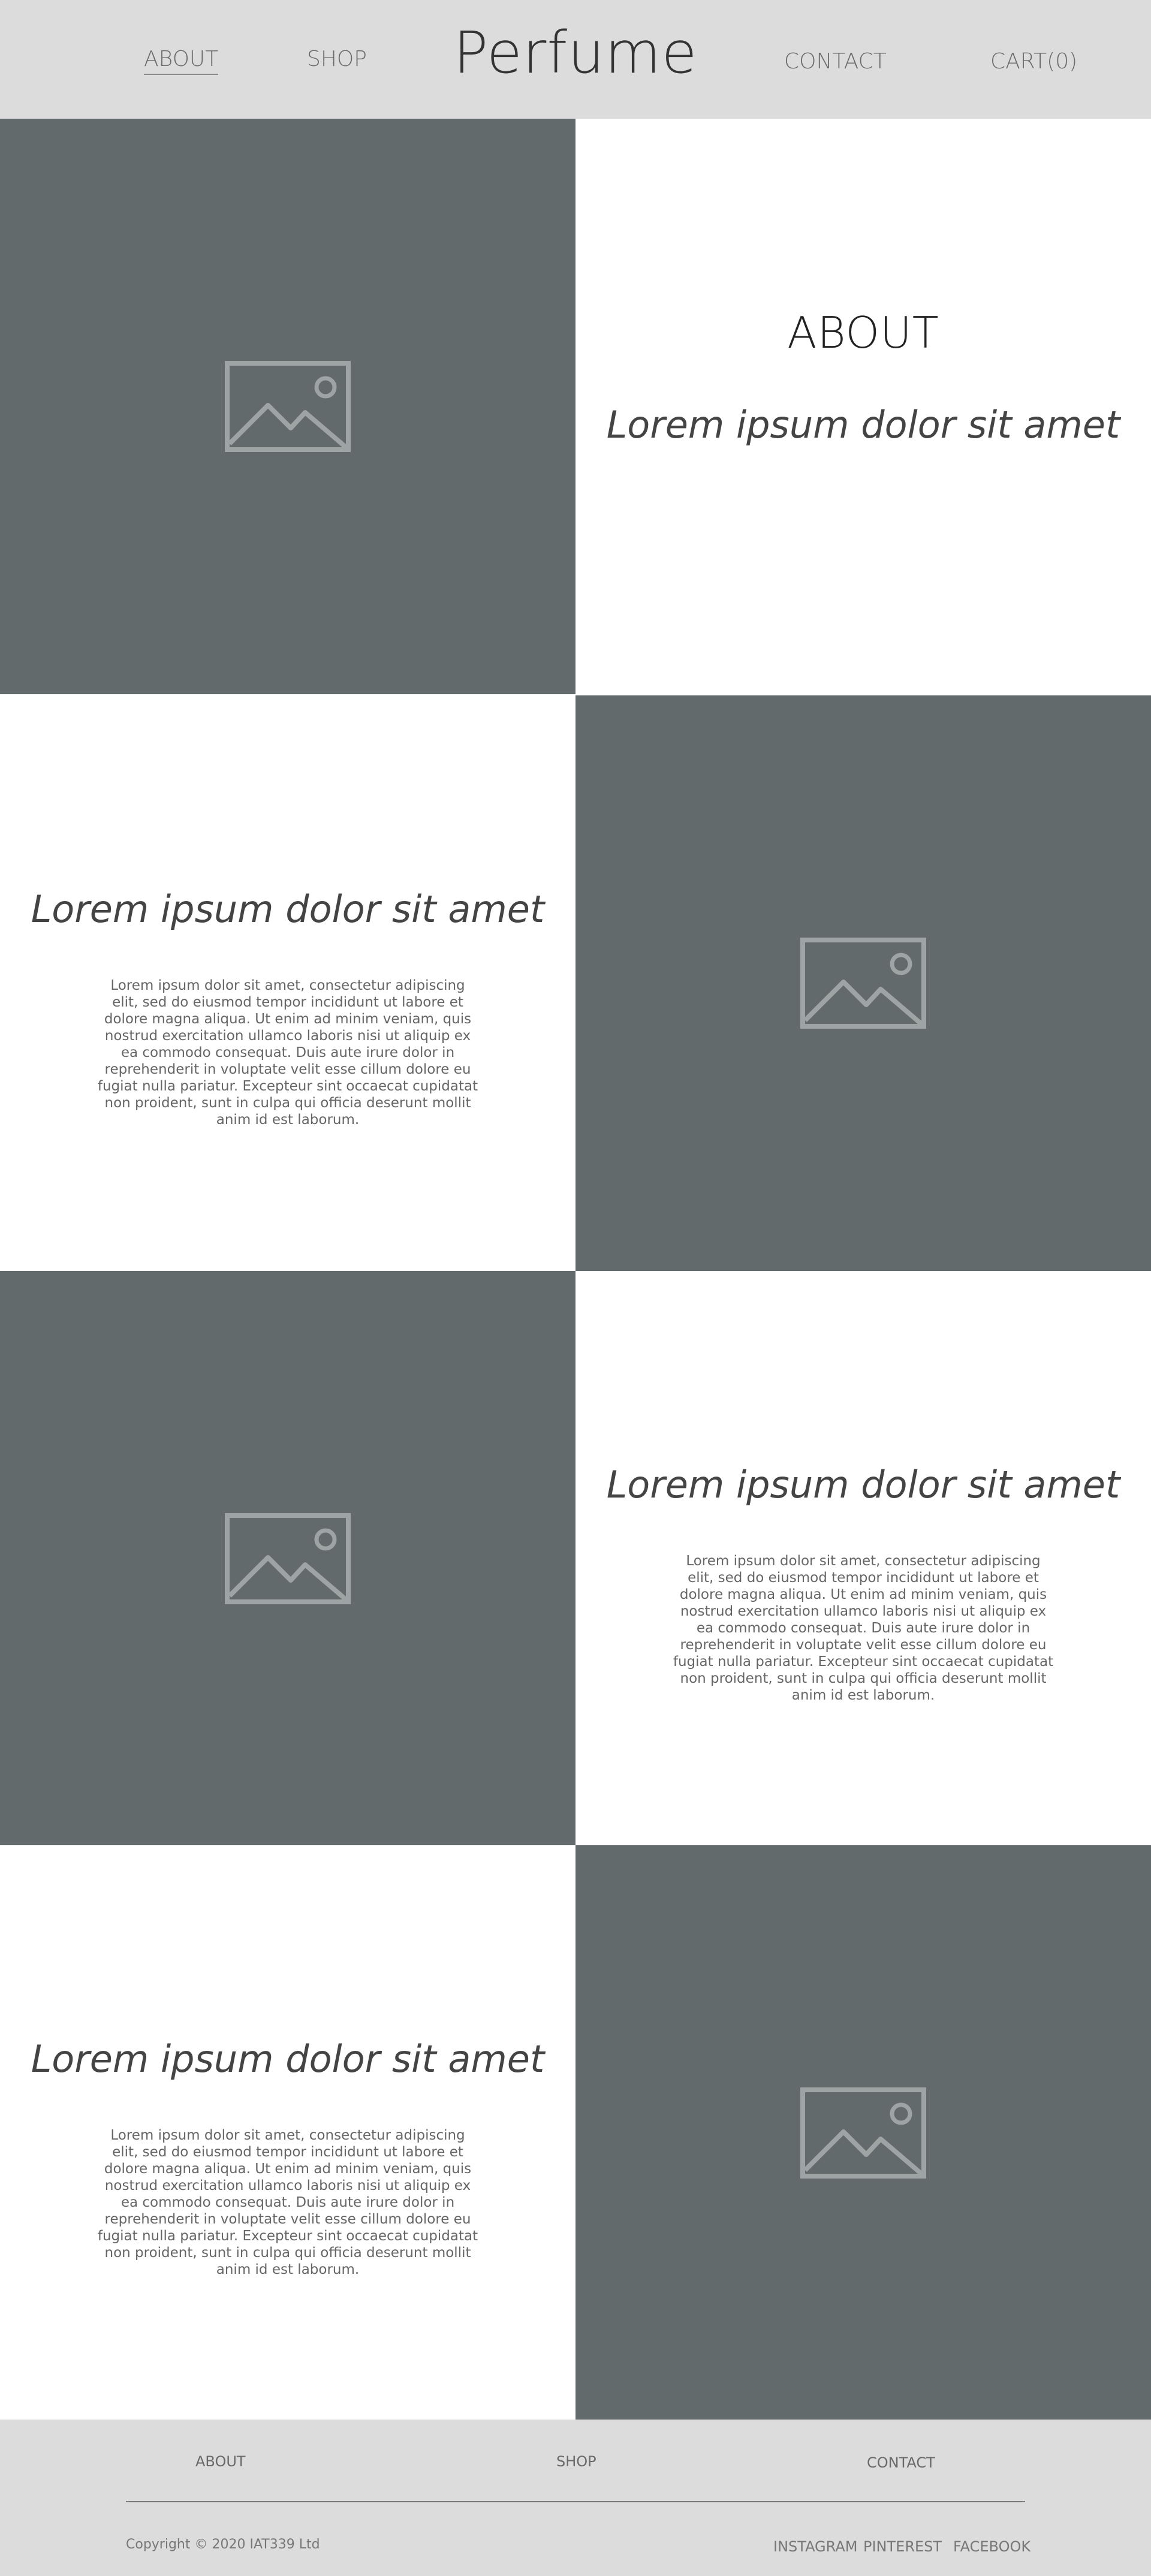 The width and height of the screenshot is (1151, 2576). Describe the element at coordinates (575, 53) in the screenshot. I see `brand-logo: Perfume` at that location.